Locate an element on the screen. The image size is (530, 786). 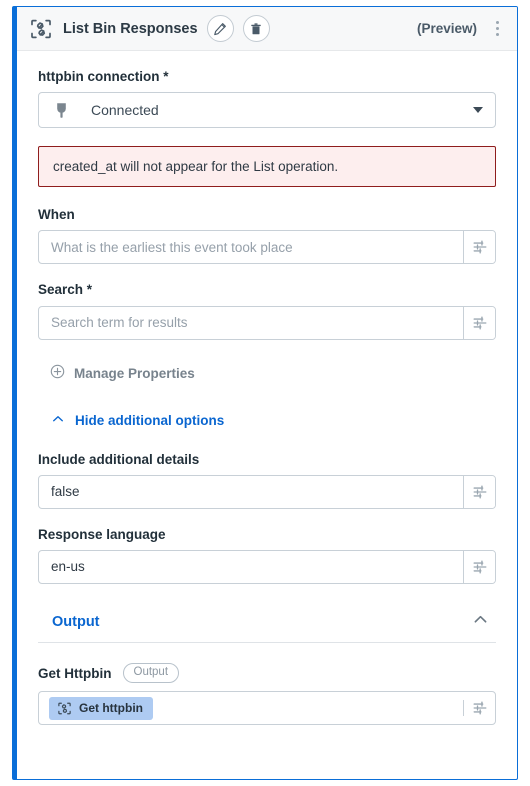
response-language-input: en-us is located at coordinates (251, 567).